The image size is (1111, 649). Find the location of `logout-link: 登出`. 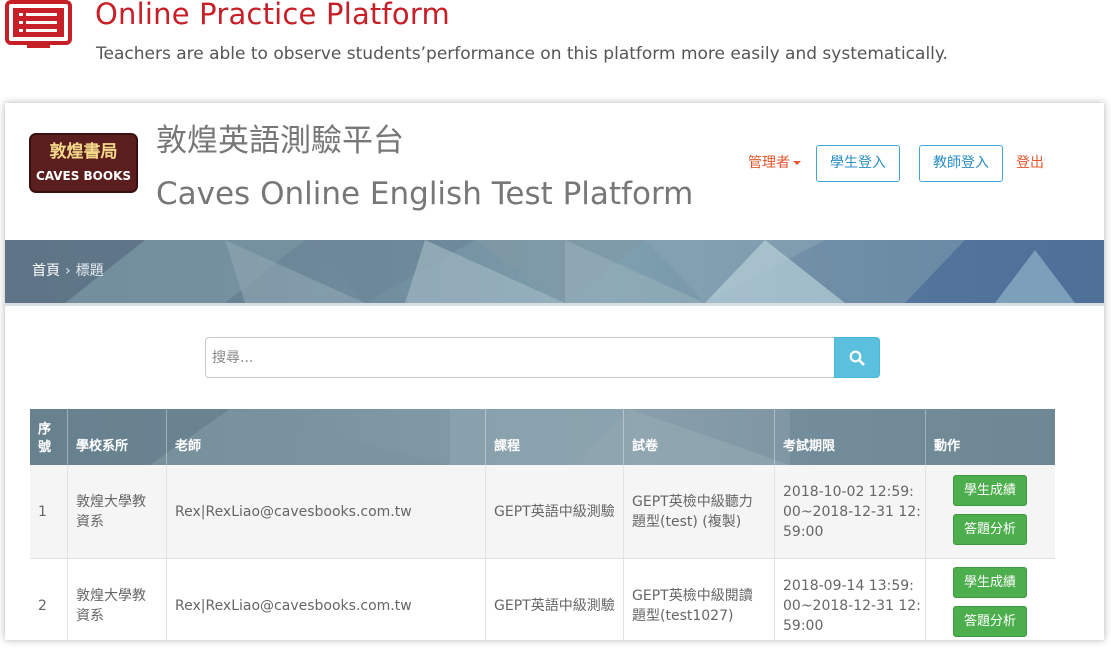

logout-link: 登出 is located at coordinates (1030, 163).